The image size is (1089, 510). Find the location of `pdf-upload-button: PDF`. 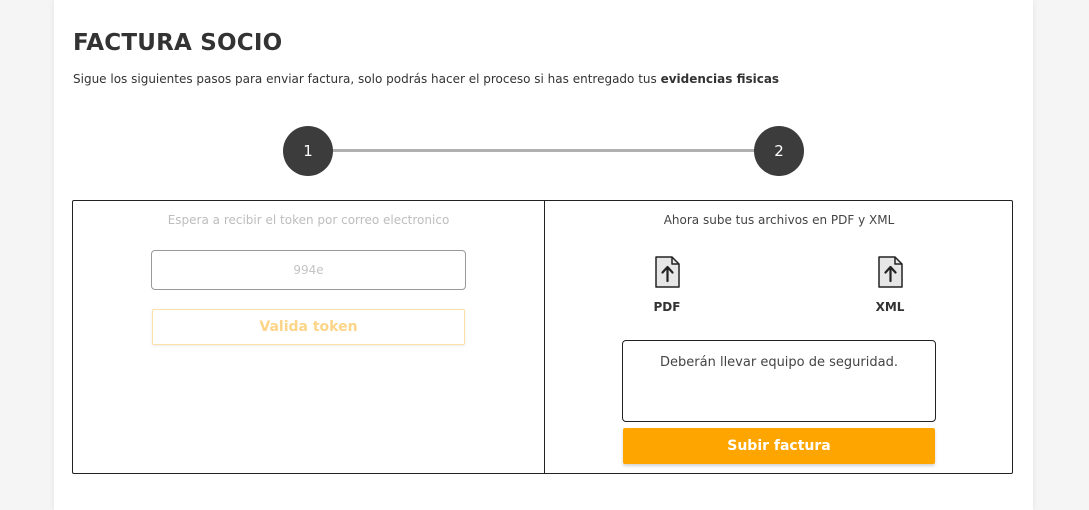

pdf-upload-button: PDF is located at coordinates (667, 285).